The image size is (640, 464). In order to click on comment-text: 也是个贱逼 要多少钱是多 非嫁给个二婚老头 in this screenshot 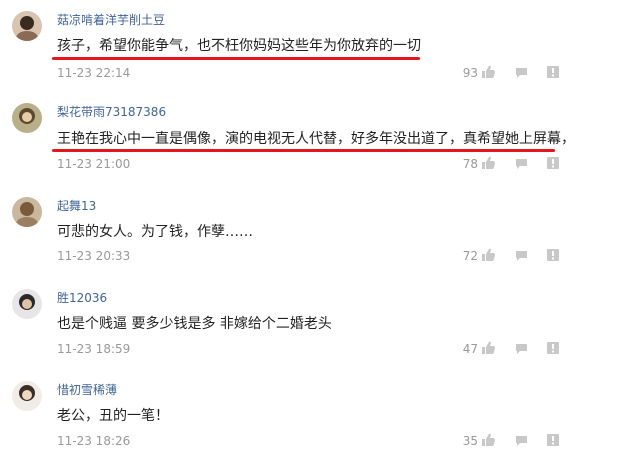, I will do `click(194, 324)`.